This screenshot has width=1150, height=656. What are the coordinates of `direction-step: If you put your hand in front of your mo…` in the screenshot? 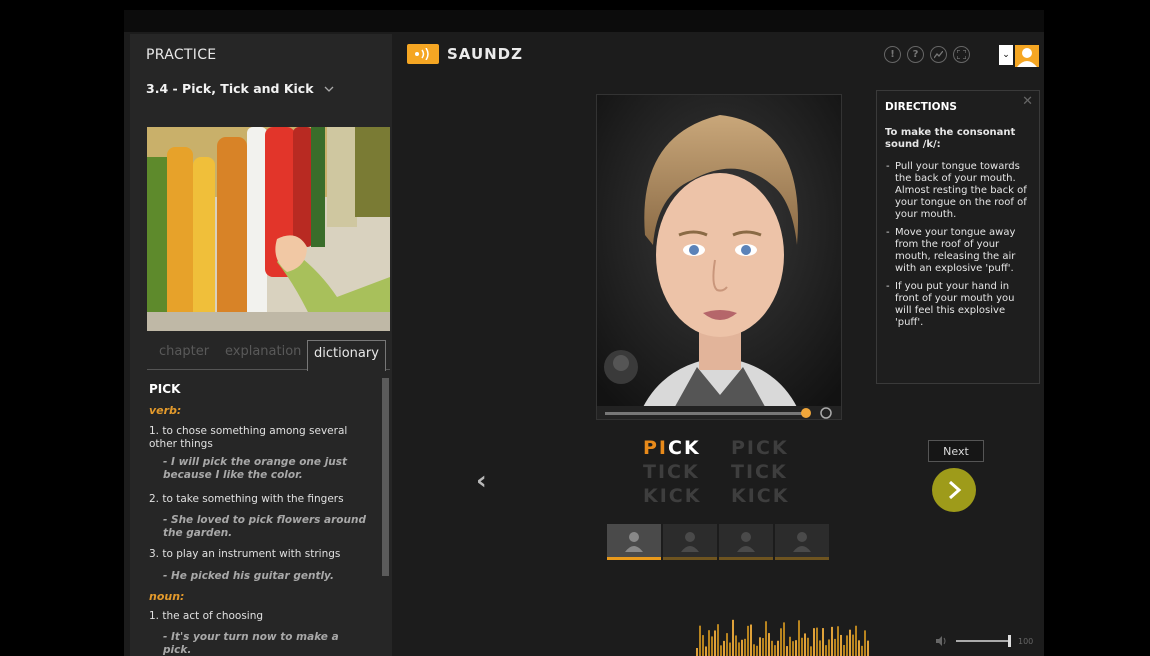 It's located at (958, 305).